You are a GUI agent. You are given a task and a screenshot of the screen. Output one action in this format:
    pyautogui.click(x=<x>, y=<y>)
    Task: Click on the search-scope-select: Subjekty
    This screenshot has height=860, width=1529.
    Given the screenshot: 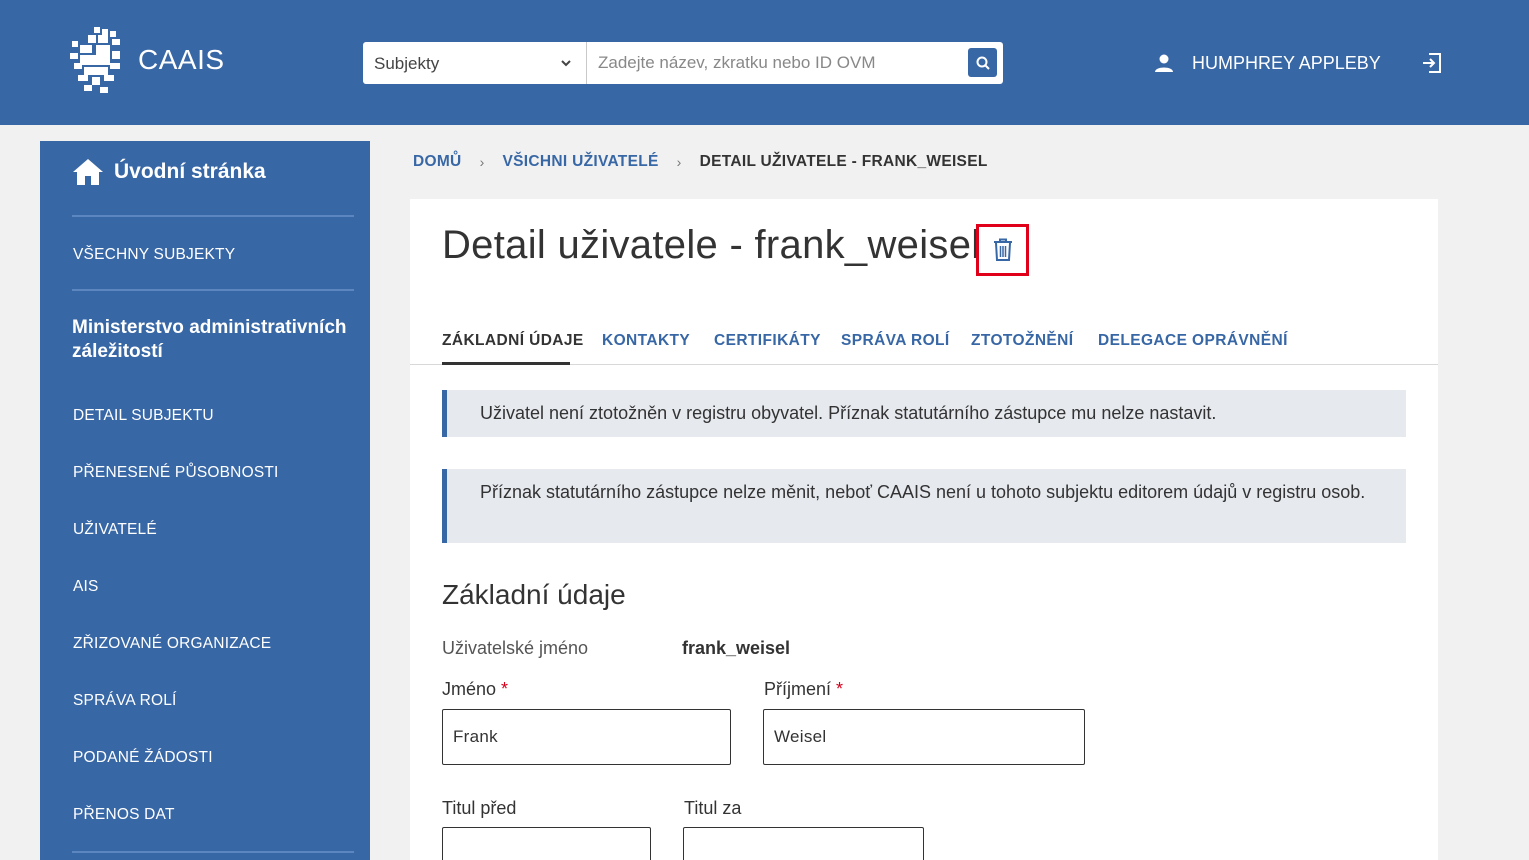 What is the action you would take?
    pyautogui.click(x=475, y=63)
    